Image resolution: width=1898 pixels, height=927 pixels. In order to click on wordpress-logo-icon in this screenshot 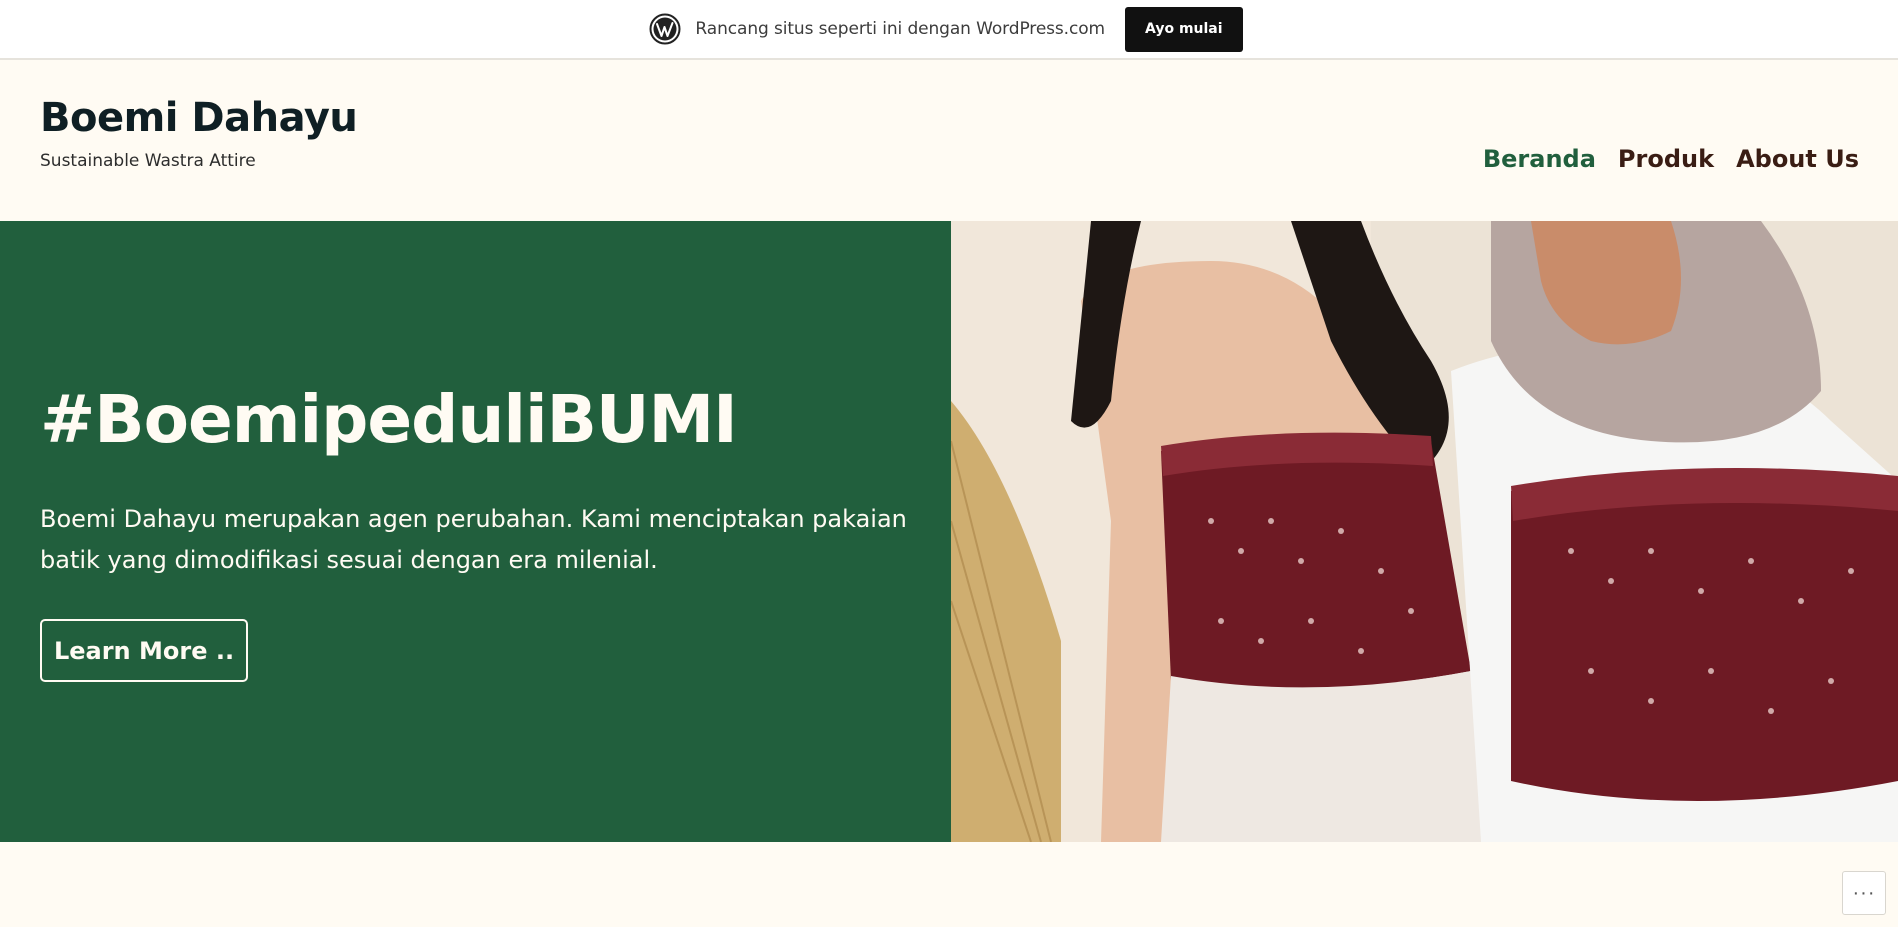, I will do `click(665, 29)`.